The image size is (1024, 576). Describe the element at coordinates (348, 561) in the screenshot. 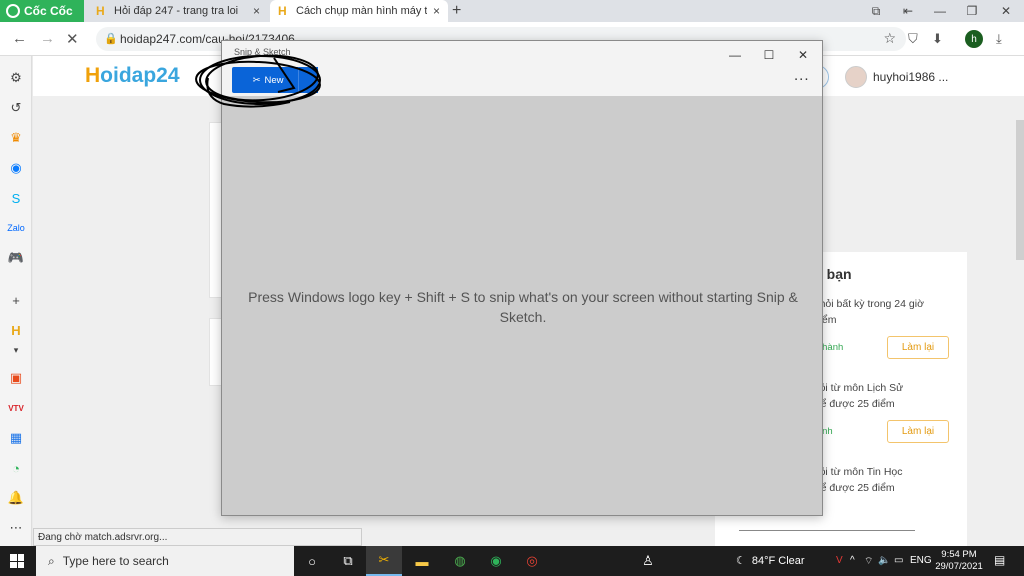

I see `task-view-icon: ⧉` at that location.